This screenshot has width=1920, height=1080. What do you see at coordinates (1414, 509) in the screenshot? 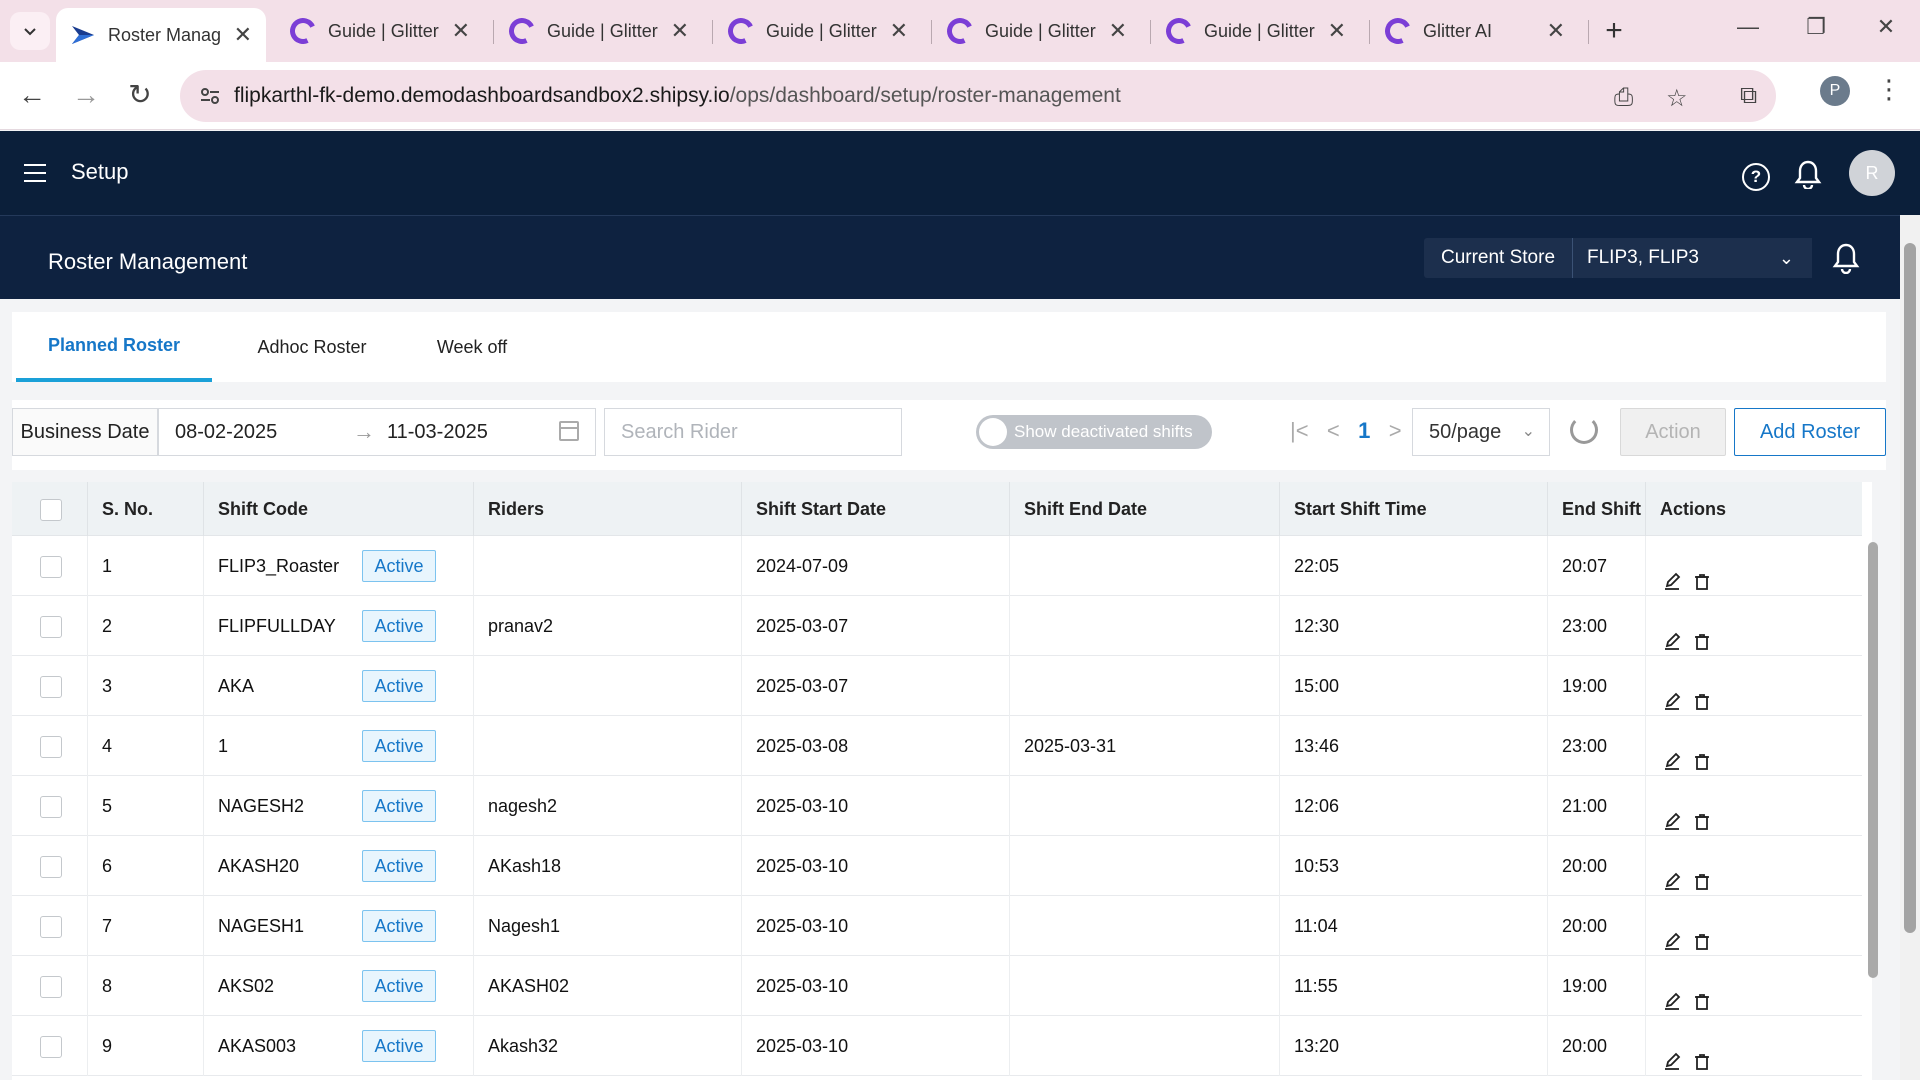
I see `header-start-shift-time: Start Shift Time` at bounding box center [1414, 509].